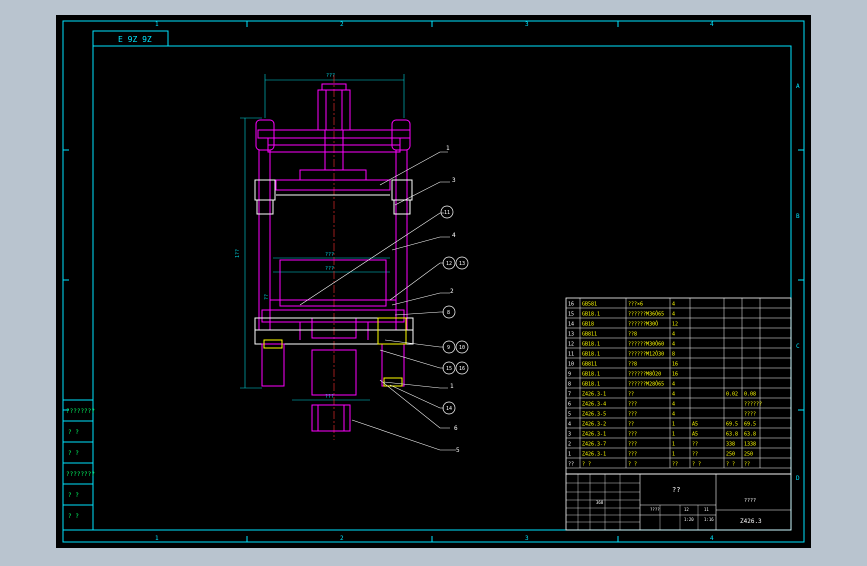 The image size is (867, 566). What do you see at coordinates (135, 39) in the screenshot?
I see `stamp-text: E 9Z 9Z` at bounding box center [135, 39].